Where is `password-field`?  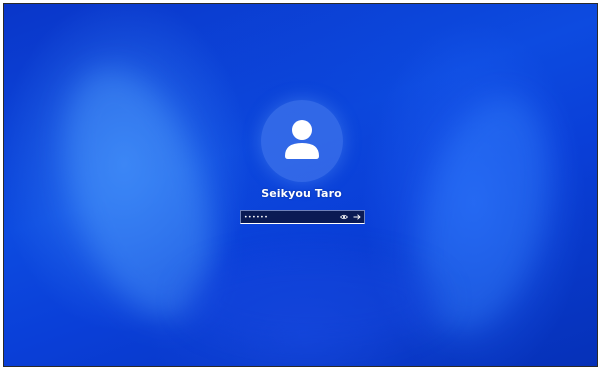 password-field is located at coordinates (302, 217).